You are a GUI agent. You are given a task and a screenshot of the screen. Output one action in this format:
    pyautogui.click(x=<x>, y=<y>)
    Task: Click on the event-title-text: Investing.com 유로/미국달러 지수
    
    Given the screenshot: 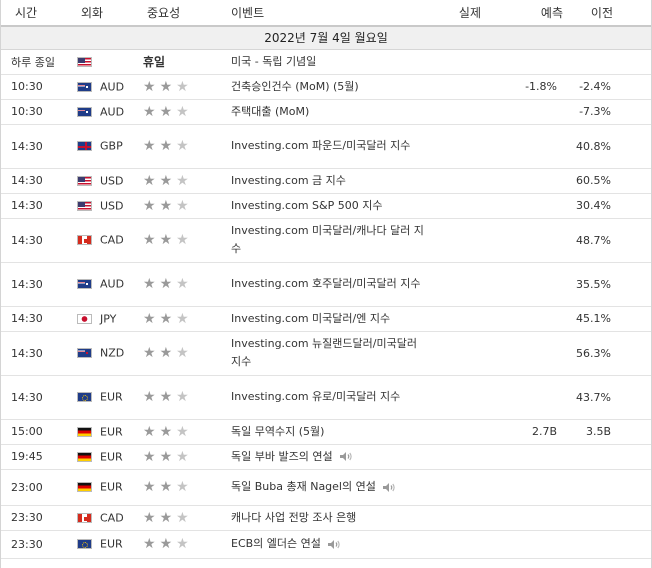 What is the action you would take?
    pyautogui.click(x=315, y=396)
    